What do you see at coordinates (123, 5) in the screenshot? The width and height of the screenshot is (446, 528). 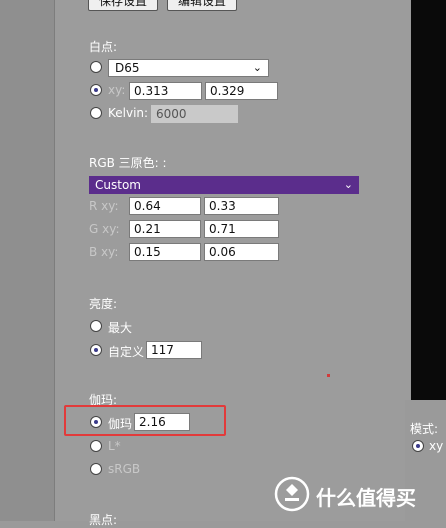 I see `save-settings-button: 保存设置` at bounding box center [123, 5].